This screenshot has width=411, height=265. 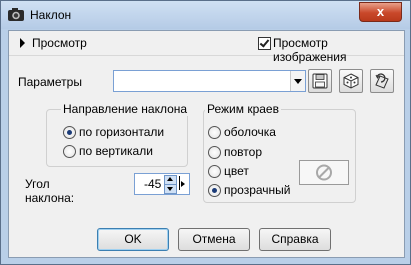 I want to click on radio-wrap, so click(x=214, y=132).